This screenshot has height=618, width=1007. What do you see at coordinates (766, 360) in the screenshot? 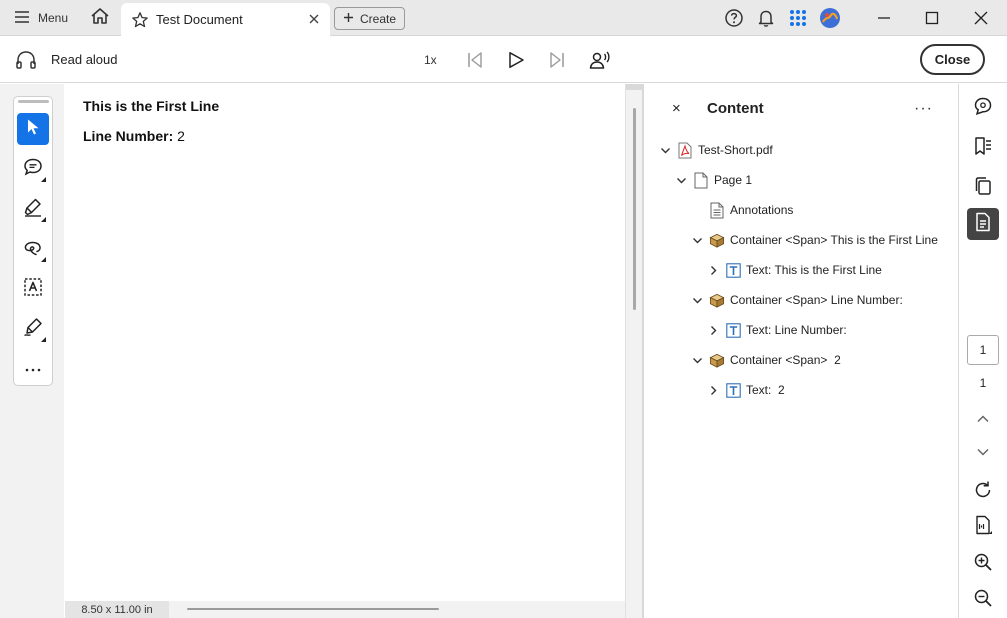
I see `tree-item-container: Container <Span> 2` at bounding box center [766, 360].